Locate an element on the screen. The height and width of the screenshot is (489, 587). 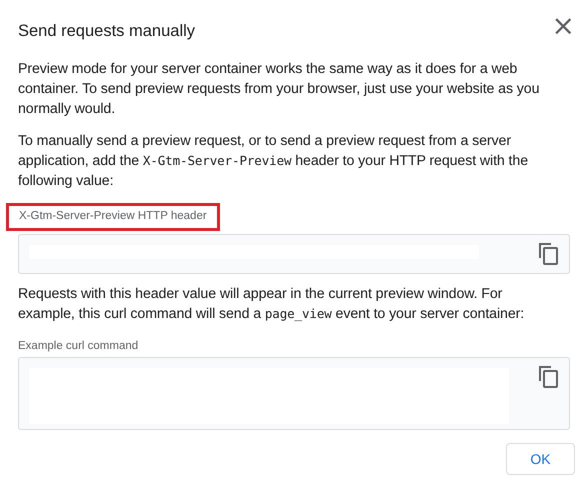
field-label: X-Gtm-Server-Preview HTTP header is located at coordinates (113, 217).